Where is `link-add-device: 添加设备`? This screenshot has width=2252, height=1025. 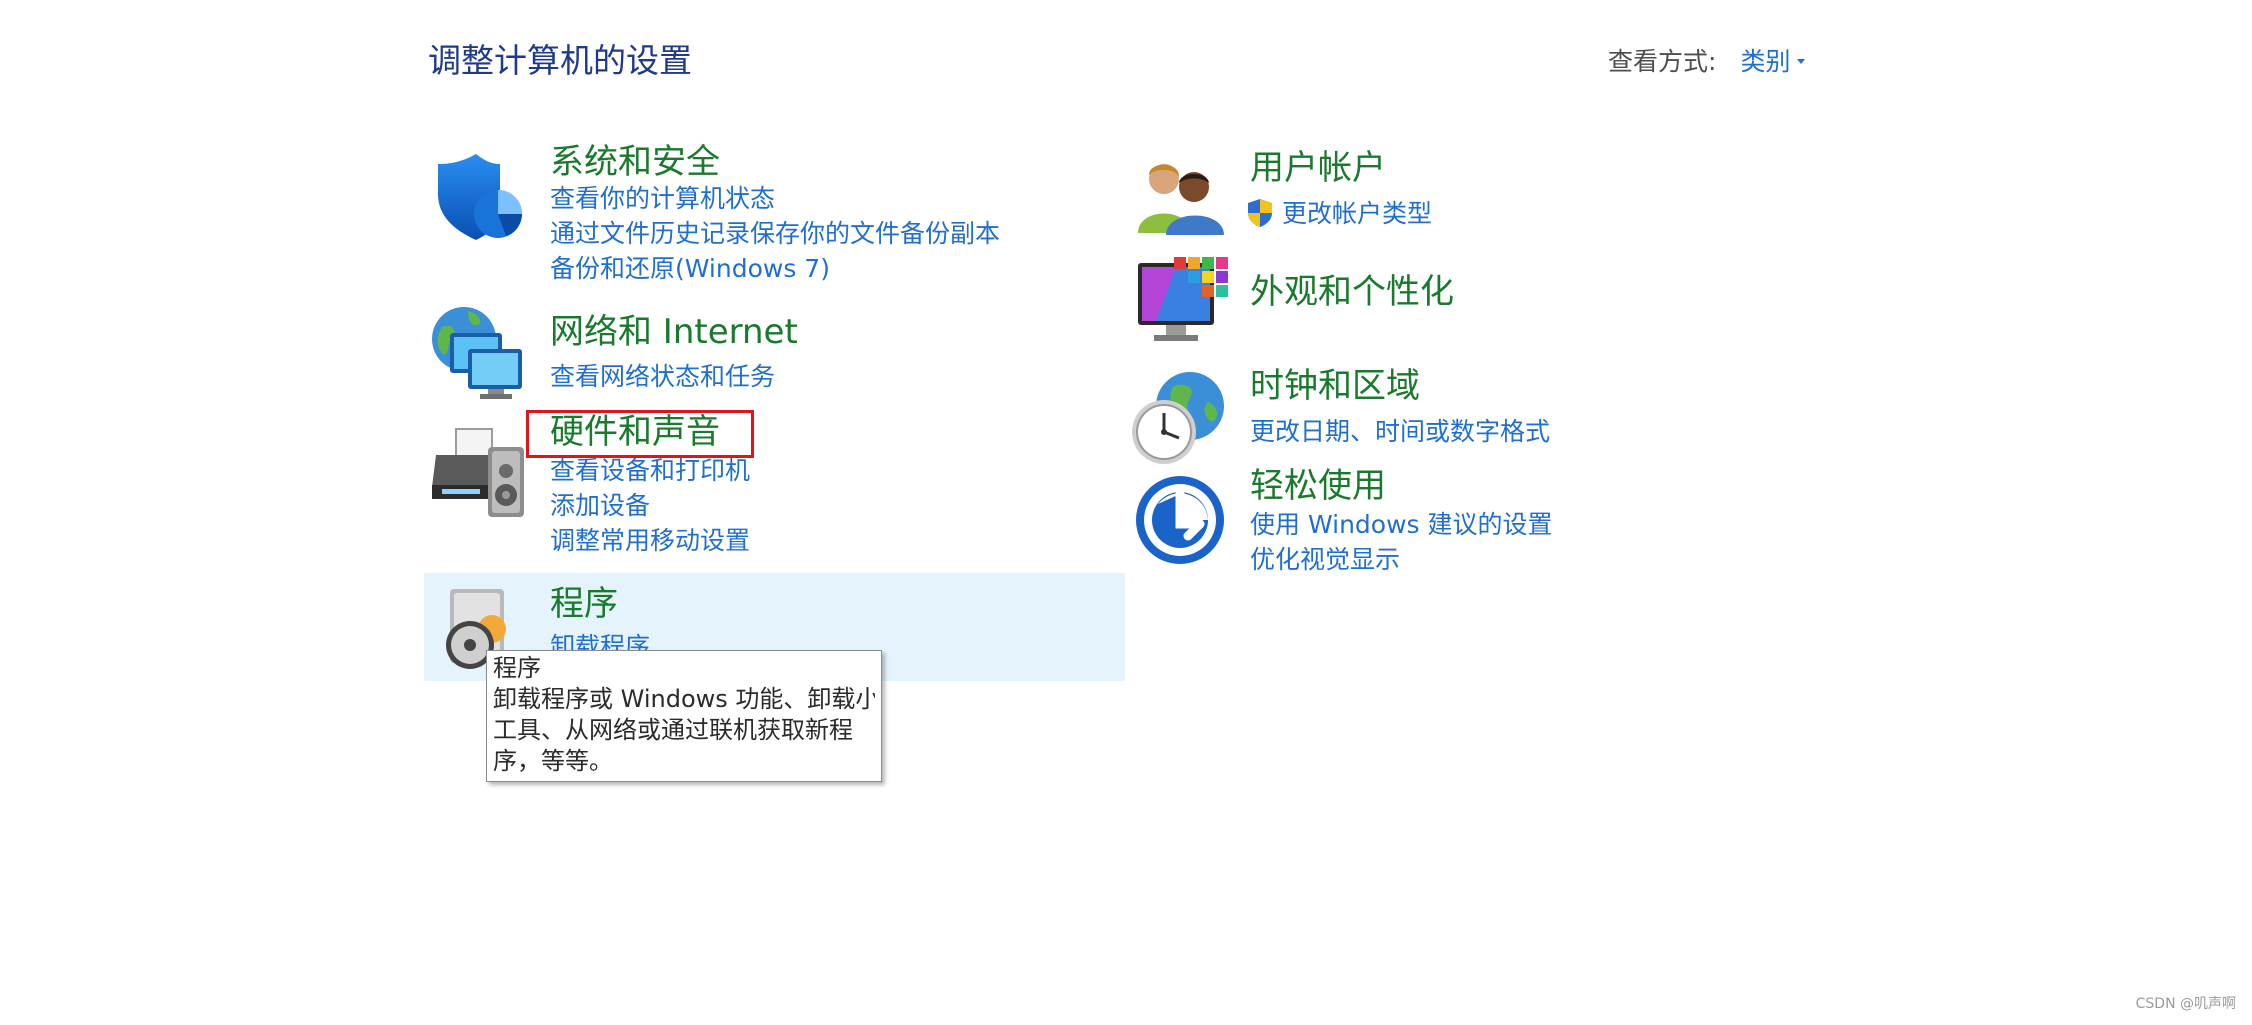
link-add-device: 添加设备 is located at coordinates (600, 506).